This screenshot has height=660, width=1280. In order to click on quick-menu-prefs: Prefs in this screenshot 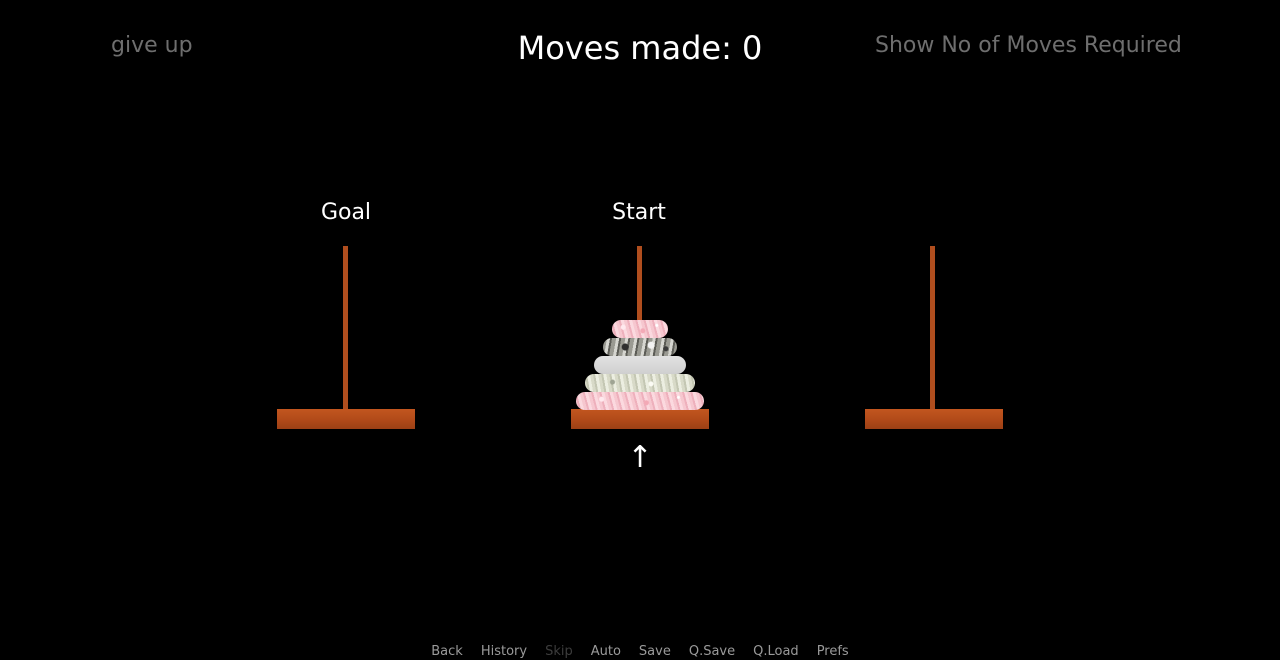, I will do `click(833, 651)`.